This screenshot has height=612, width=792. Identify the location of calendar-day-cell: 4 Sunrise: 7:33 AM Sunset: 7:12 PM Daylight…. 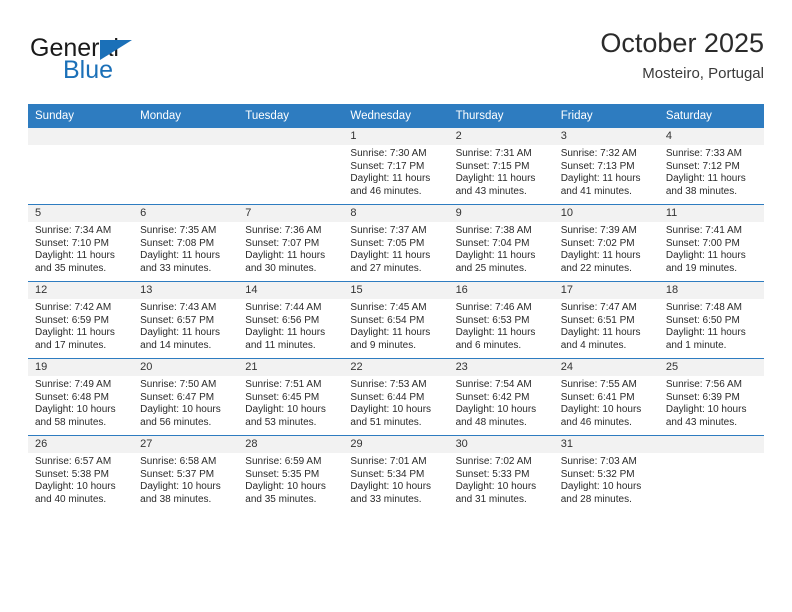
(711, 166).